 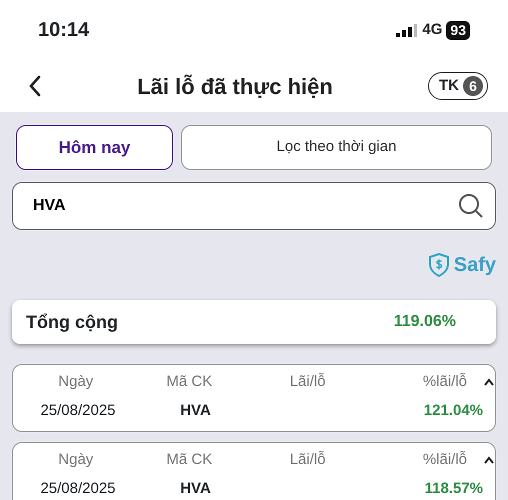 I want to click on search-icon, so click(x=471, y=206).